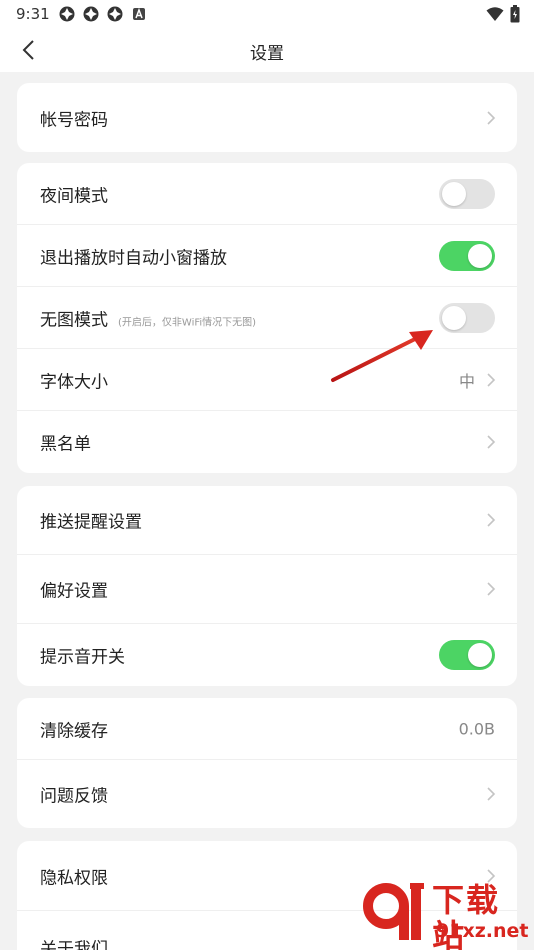  What do you see at coordinates (466, 381) in the screenshot?
I see `font-size-value: 中` at bounding box center [466, 381].